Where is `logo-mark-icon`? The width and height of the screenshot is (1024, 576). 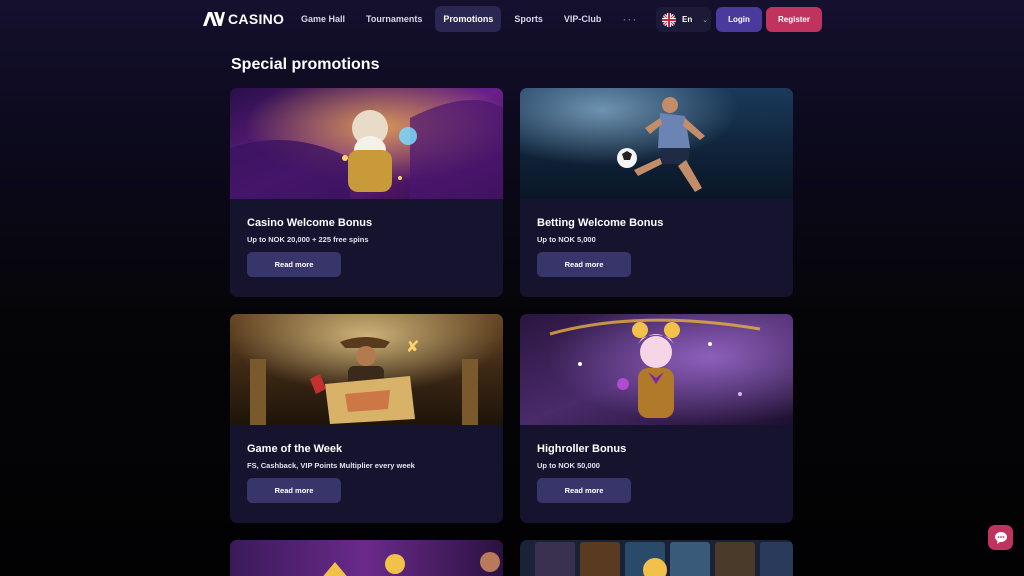
logo-mark-icon is located at coordinates (214, 19).